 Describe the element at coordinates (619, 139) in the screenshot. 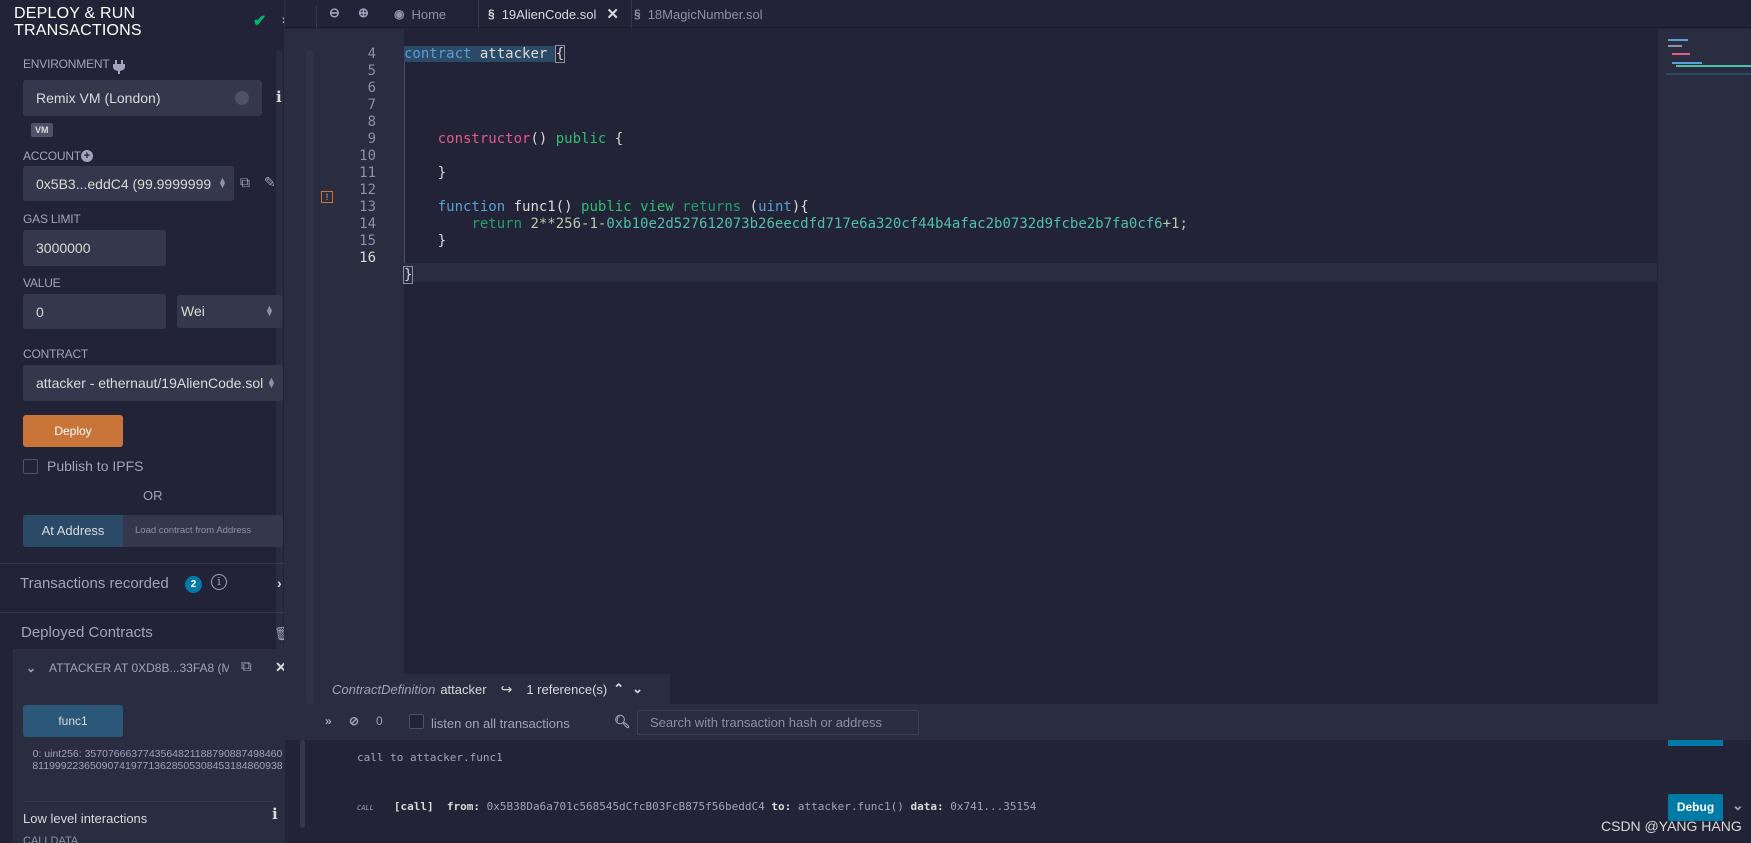

I see `brace: {` at that location.